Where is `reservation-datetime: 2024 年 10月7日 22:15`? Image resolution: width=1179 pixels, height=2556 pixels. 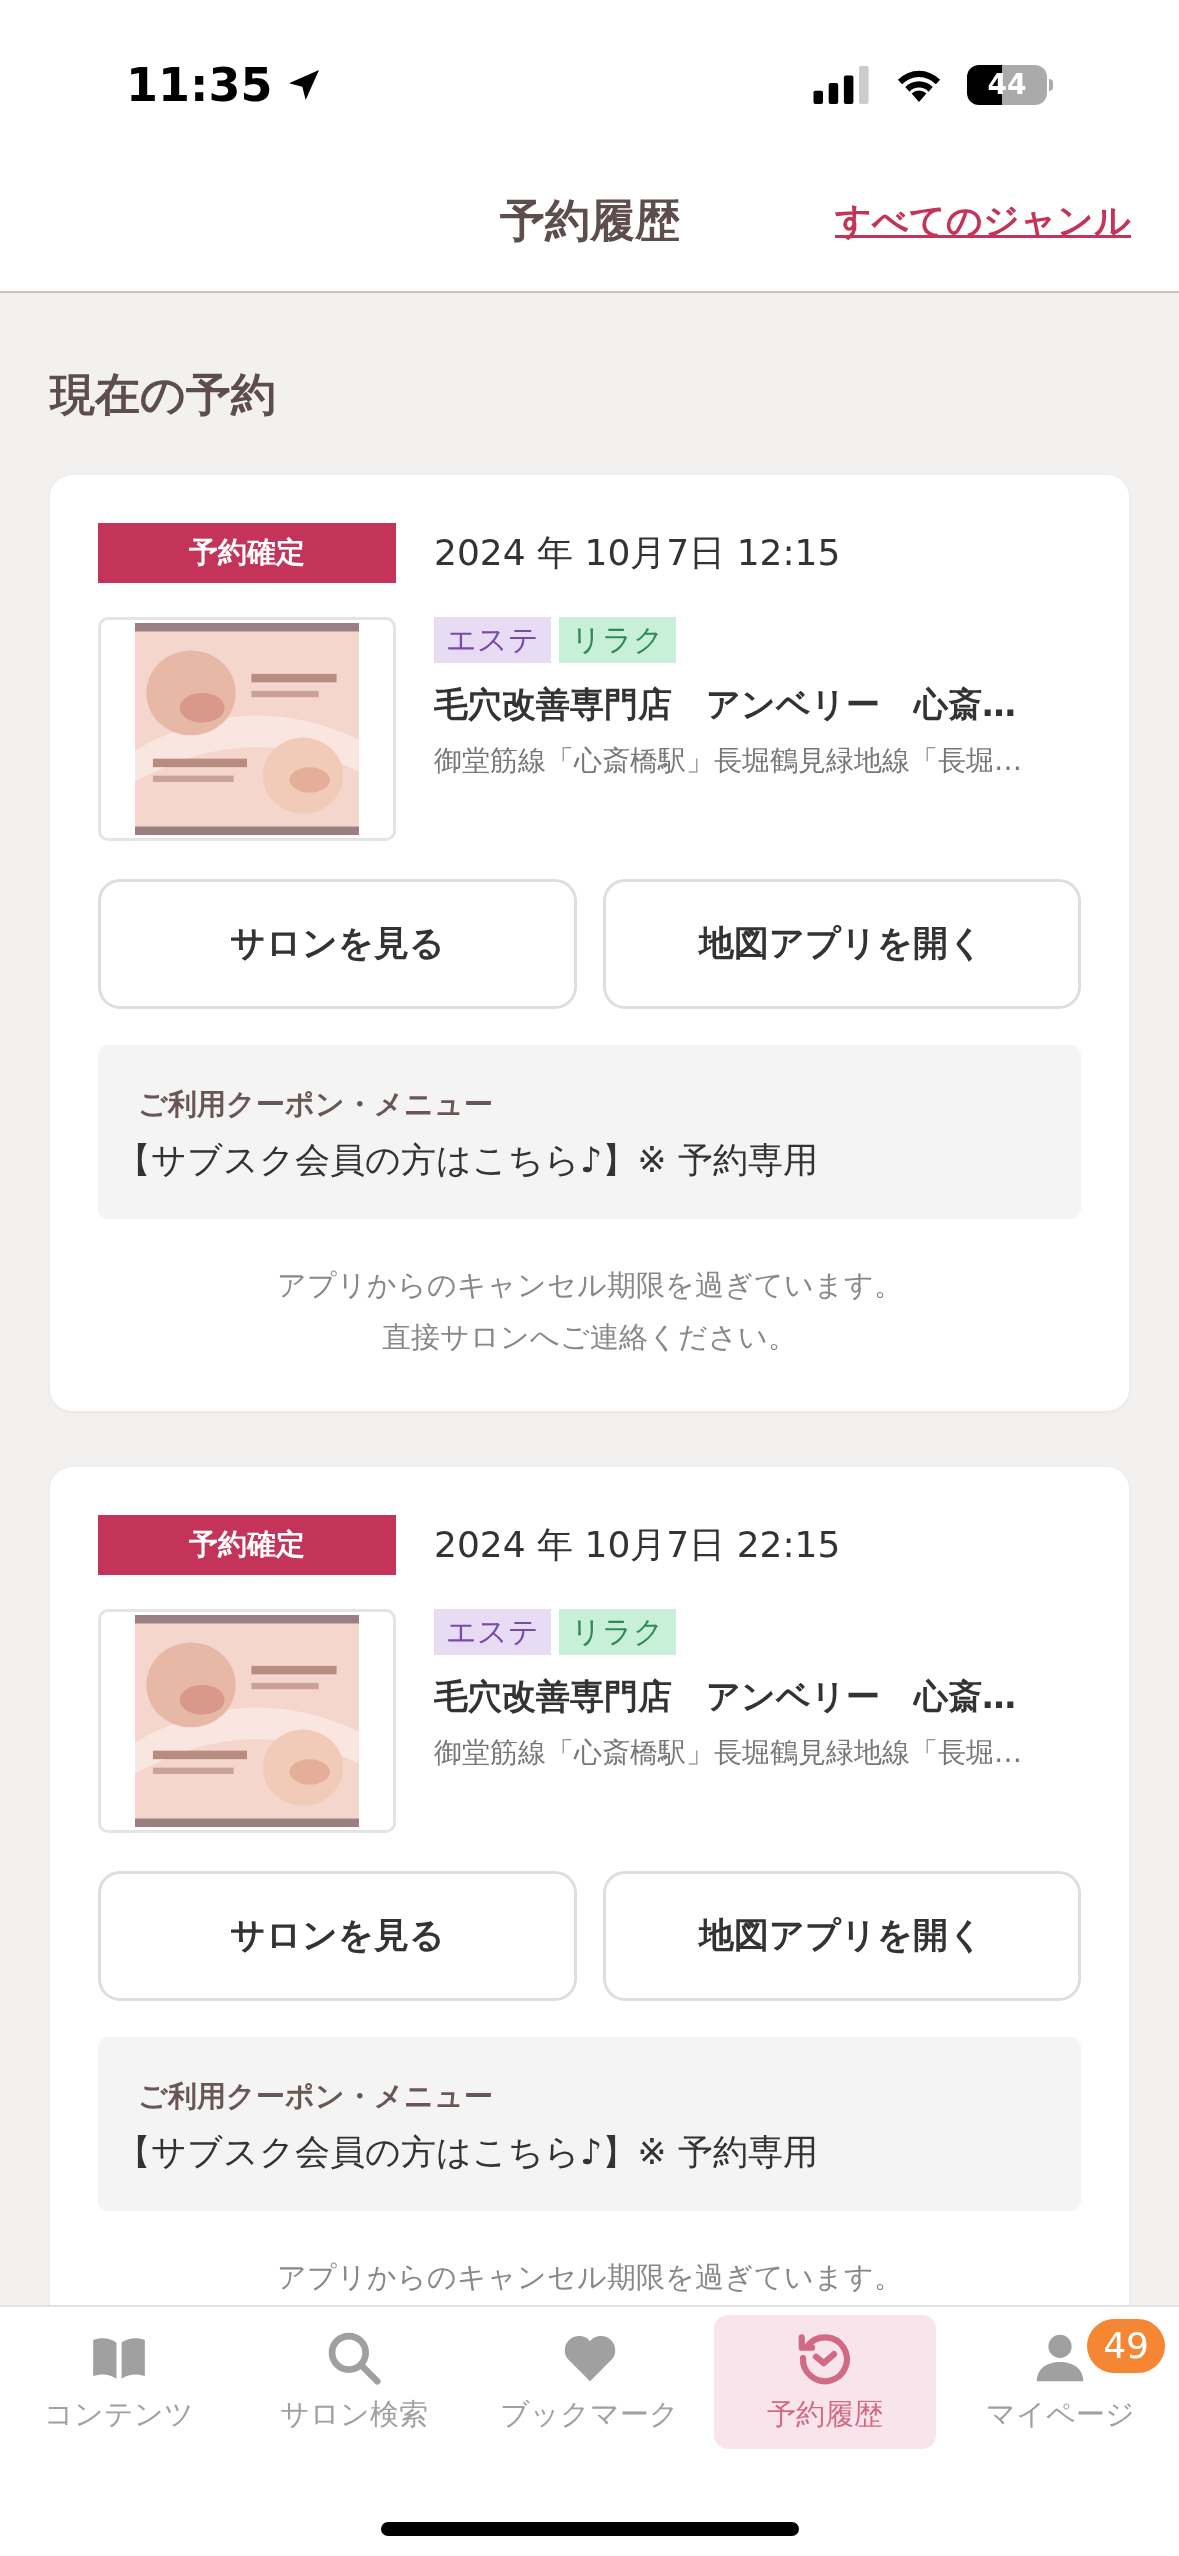 reservation-datetime: 2024 年 10月7日 22:15 is located at coordinates (637, 1544).